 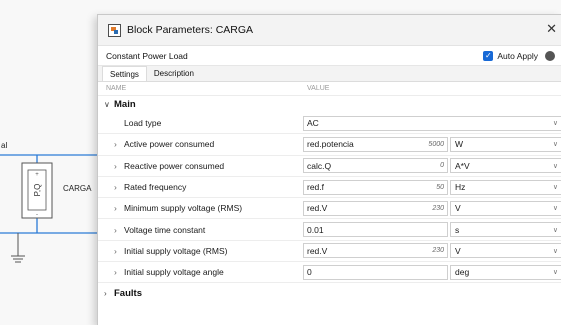 I want to click on evaluated-value: 0, so click(x=442, y=166).